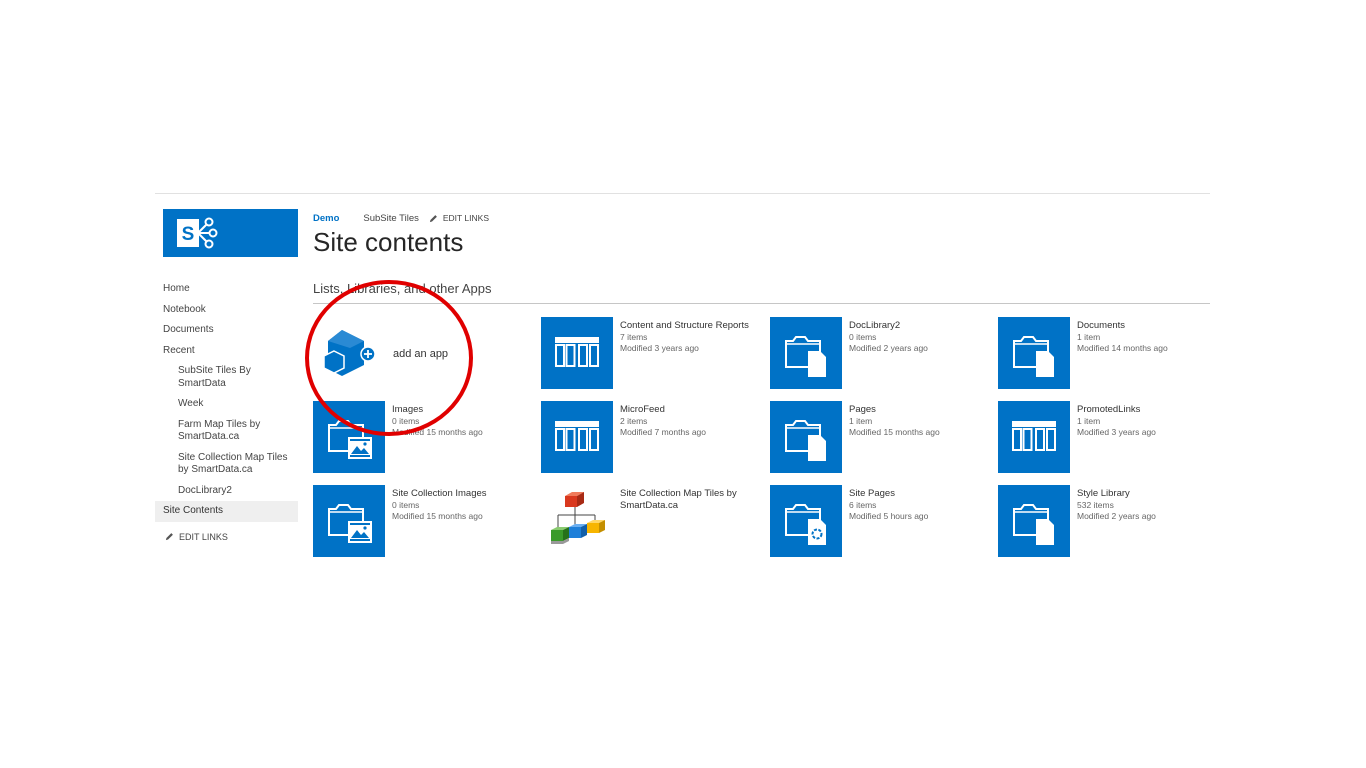 The width and height of the screenshot is (1366, 768). I want to click on section-divider, so click(761, 303).